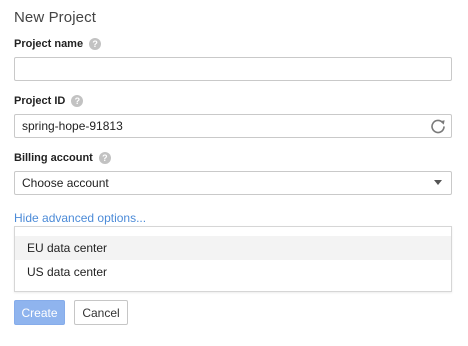 The height and width of the screenshot is (346, 468). I want to click on data-center-option-us: US data center, so click(233, 272).